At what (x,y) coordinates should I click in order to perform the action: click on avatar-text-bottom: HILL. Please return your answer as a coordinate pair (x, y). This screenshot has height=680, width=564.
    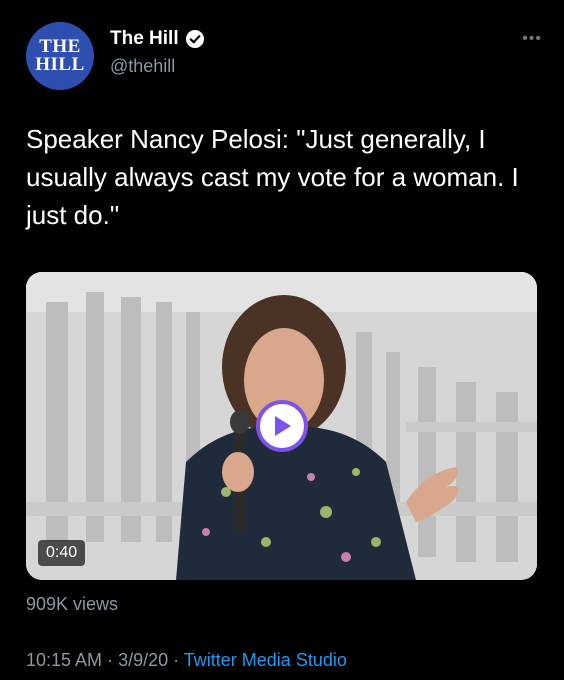
    Looking at the image, I should click on (60, 64).